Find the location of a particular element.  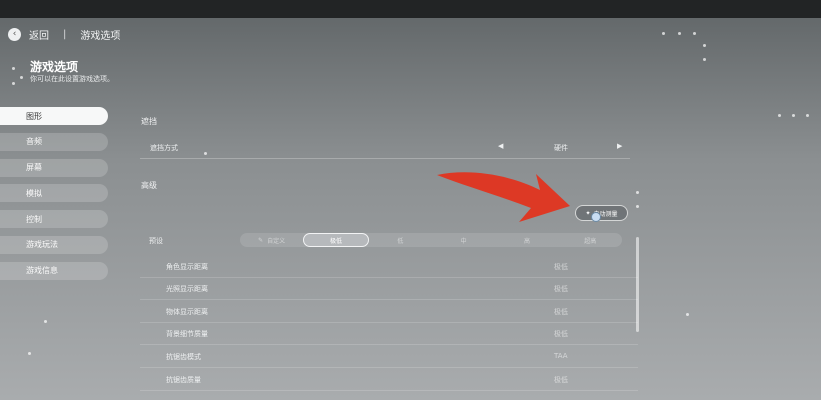

mouse-cursor-icon is located at coordinates (596, 217).